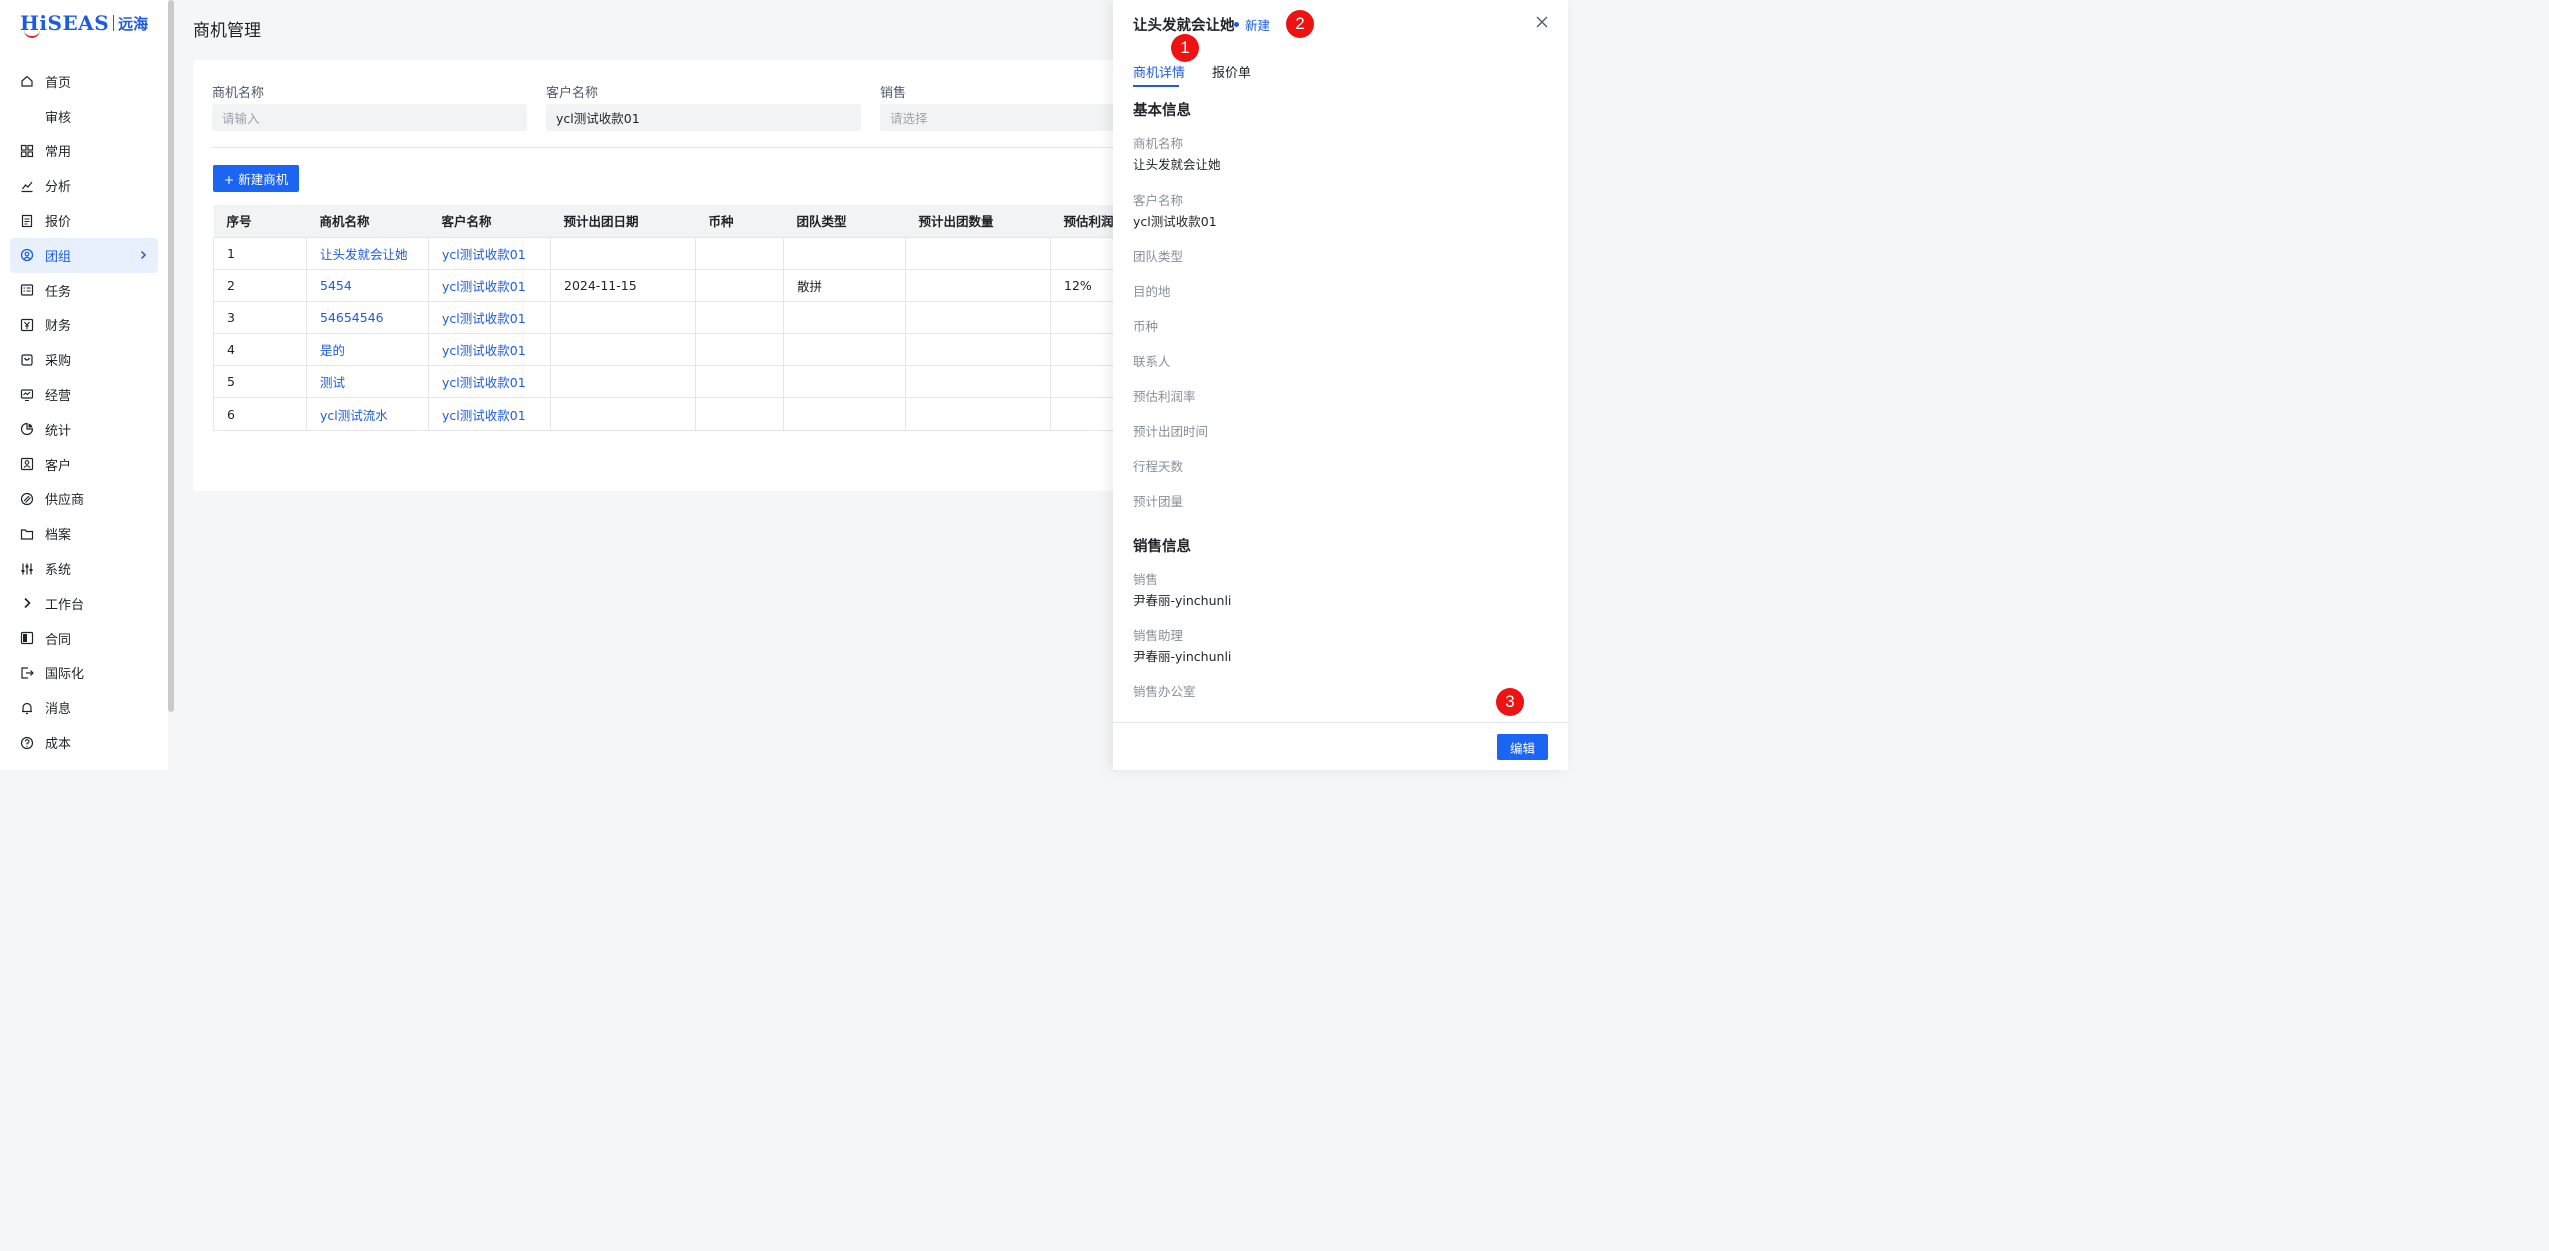  Describe the element at coordinates (84, 568) in the screenshot. I see `sidebar-item-14: 系统` at that location.